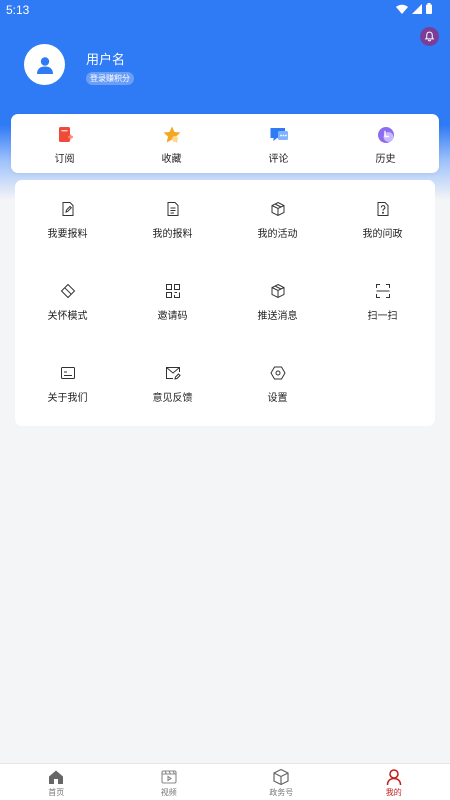 This screenshot has width=450, height=800. Describe the element at coordinates (385, 159) in the screenshot. I see `quick-action-label: 历史` at that location.